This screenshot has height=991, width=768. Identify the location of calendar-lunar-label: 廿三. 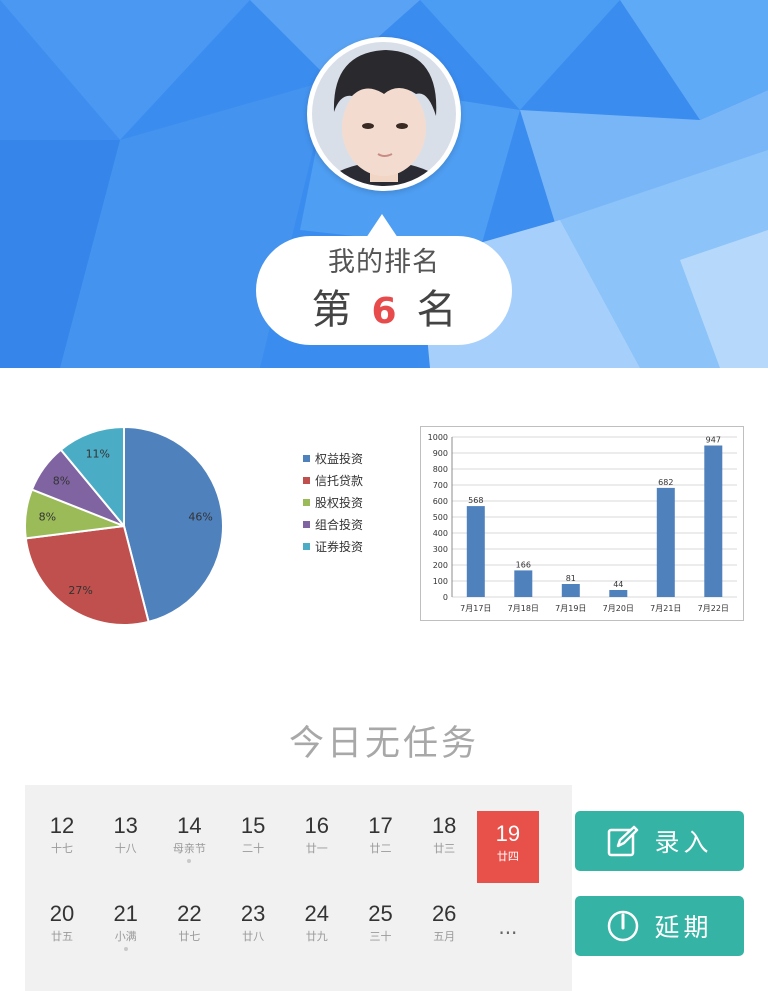
(444, 848).